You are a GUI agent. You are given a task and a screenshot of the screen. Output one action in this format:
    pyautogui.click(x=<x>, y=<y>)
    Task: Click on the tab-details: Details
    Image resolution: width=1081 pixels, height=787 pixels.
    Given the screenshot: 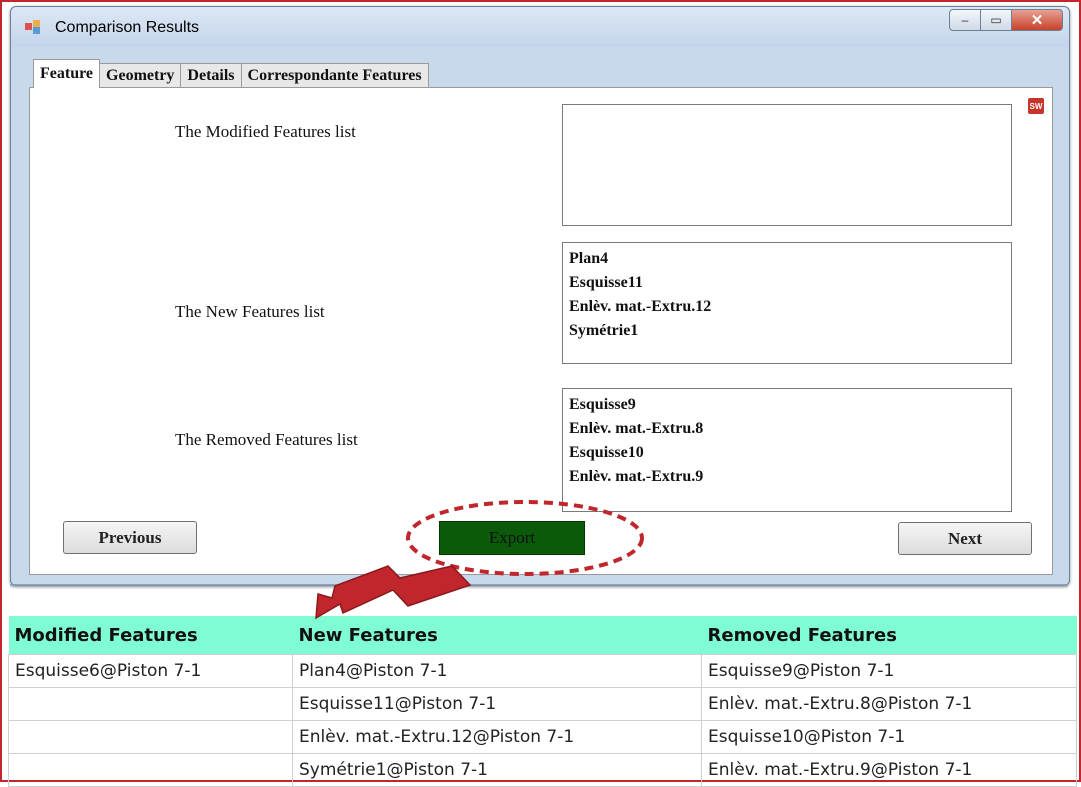 What is the action you would take?
    pyautogui.click(x=211, y=75)
    